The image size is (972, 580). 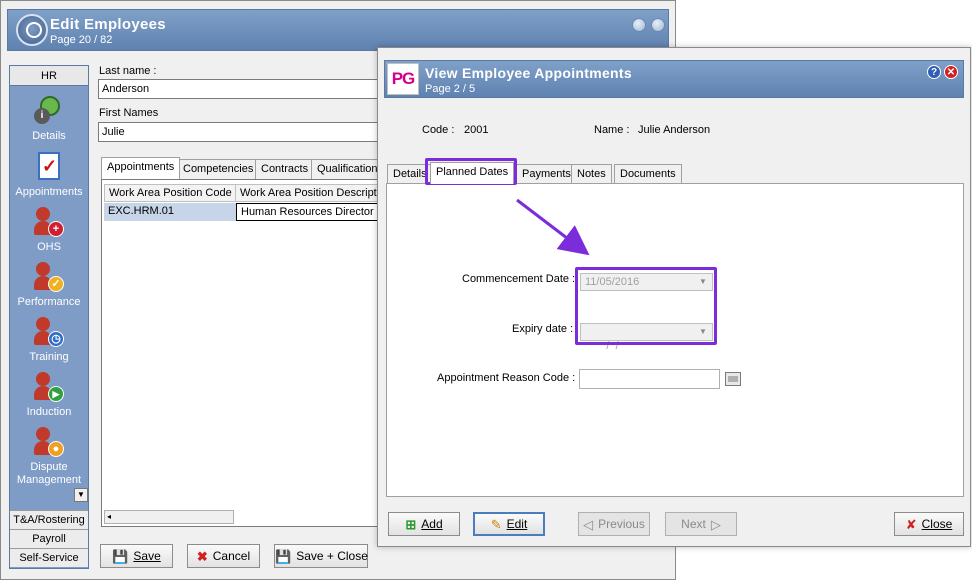 What do you see at coordinates (472, 173) in the screenshot?
I see `tab-planned-dates: Planned Dates` at bounding box center [472, 173].